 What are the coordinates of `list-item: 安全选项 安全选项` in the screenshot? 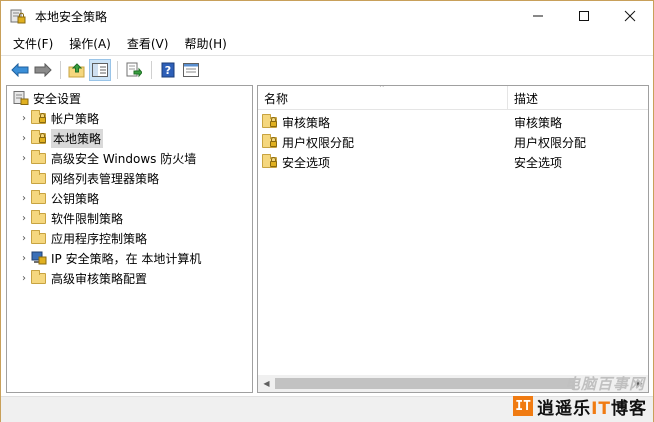 It's located at (453, 162).